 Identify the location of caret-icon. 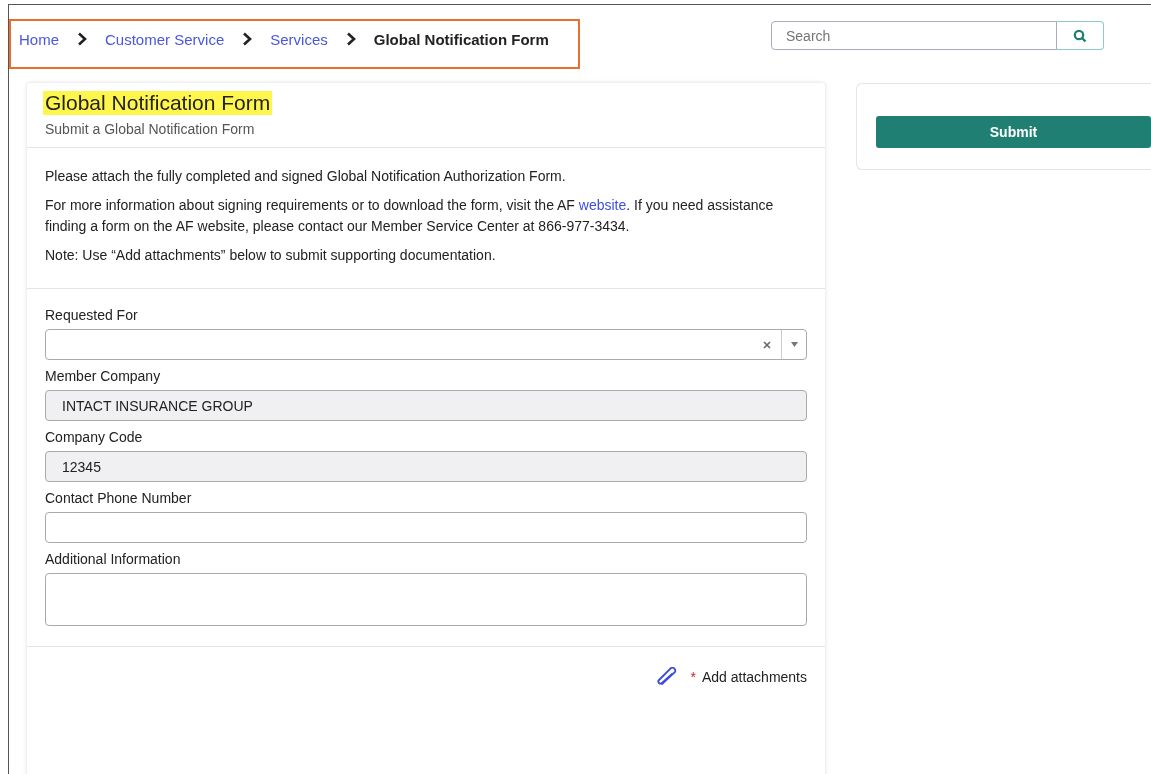
(794, 344).